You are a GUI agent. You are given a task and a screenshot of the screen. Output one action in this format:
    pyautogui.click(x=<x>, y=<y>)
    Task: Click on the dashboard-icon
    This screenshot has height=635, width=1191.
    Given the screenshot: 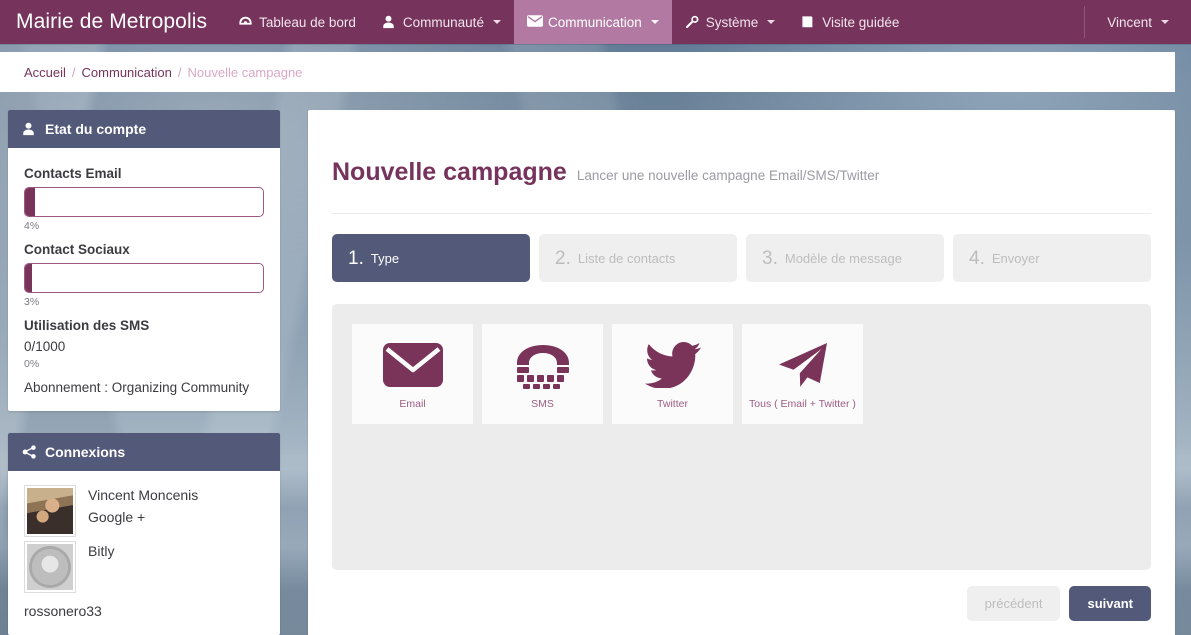 What is the action you would take?
    pyautogui.click(x=245, y=22)
    